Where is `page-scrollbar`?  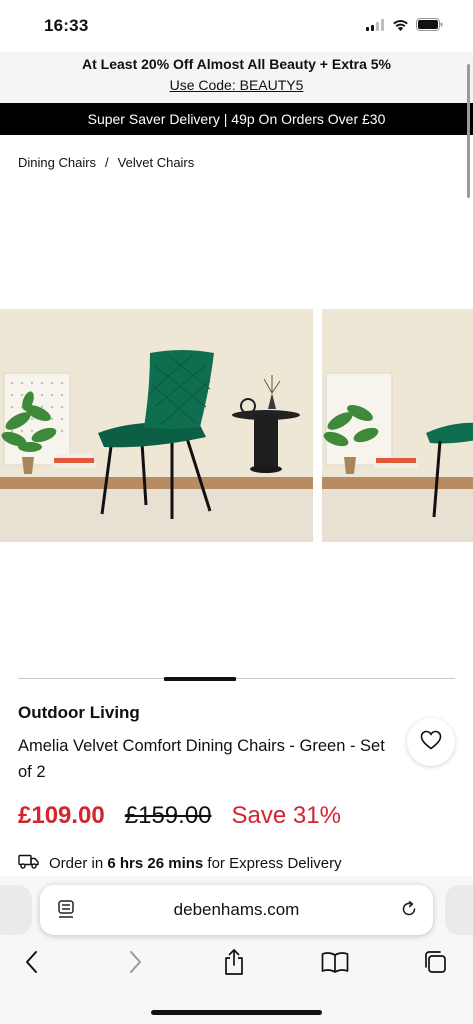
page-scrollbar is located at coordinates (468, 131).